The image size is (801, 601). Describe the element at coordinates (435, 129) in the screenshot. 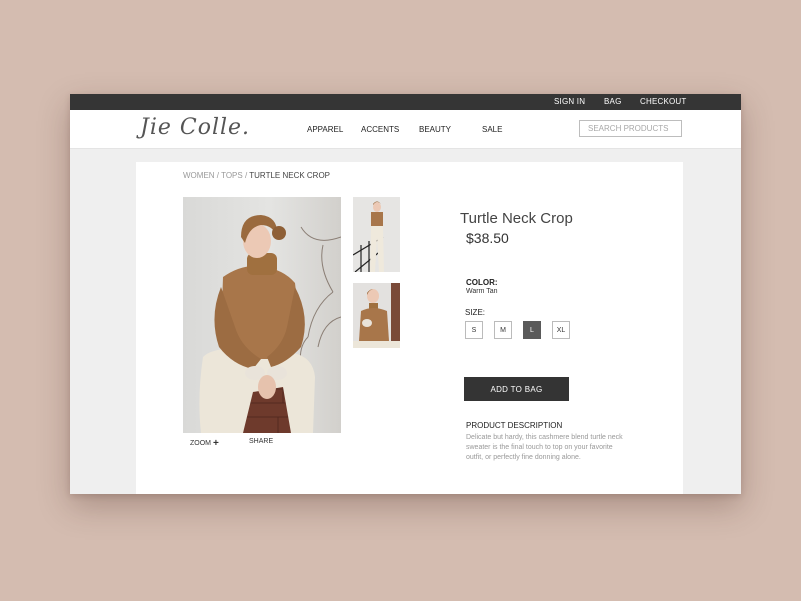

I see `nav-beauty: BEAUTY` at that location.